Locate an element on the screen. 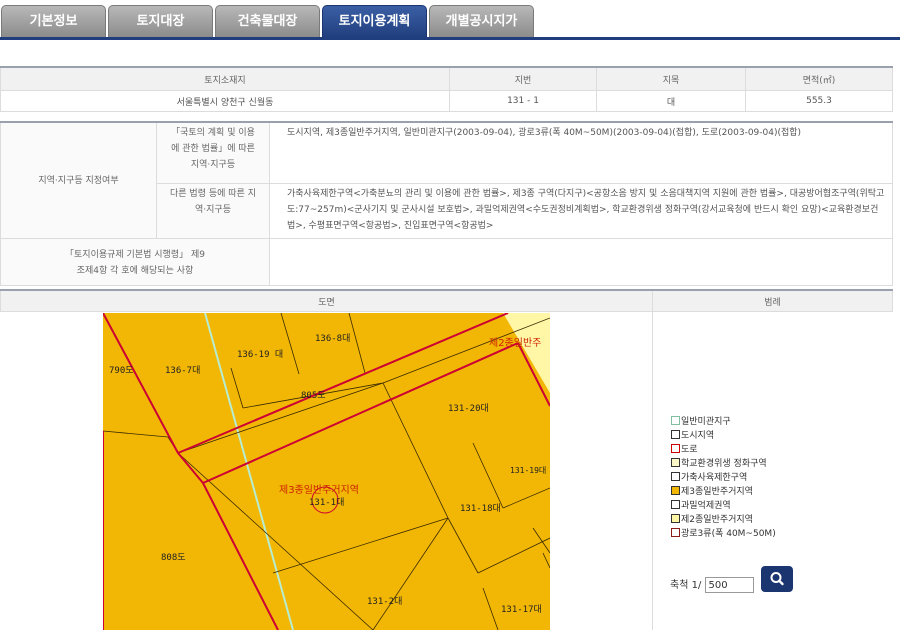  legend-item-livestock-zone: 가축사육제한구역 is located at coordinates (723, 478).